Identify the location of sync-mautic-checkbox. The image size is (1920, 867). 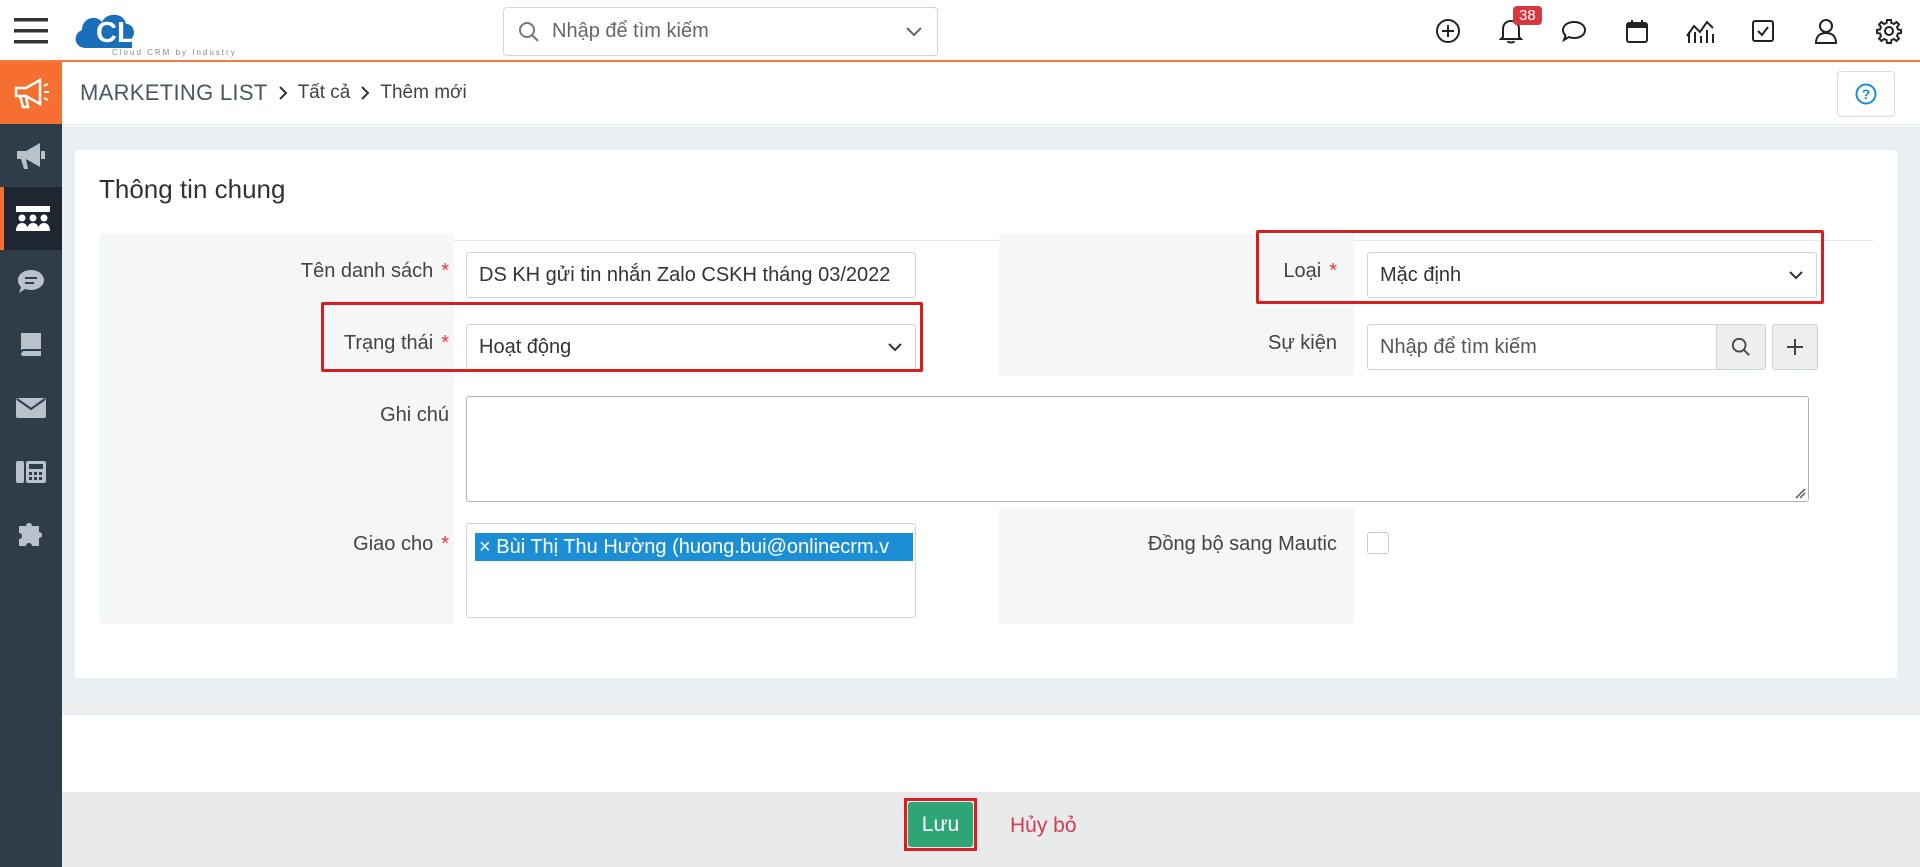
(1378, 543).